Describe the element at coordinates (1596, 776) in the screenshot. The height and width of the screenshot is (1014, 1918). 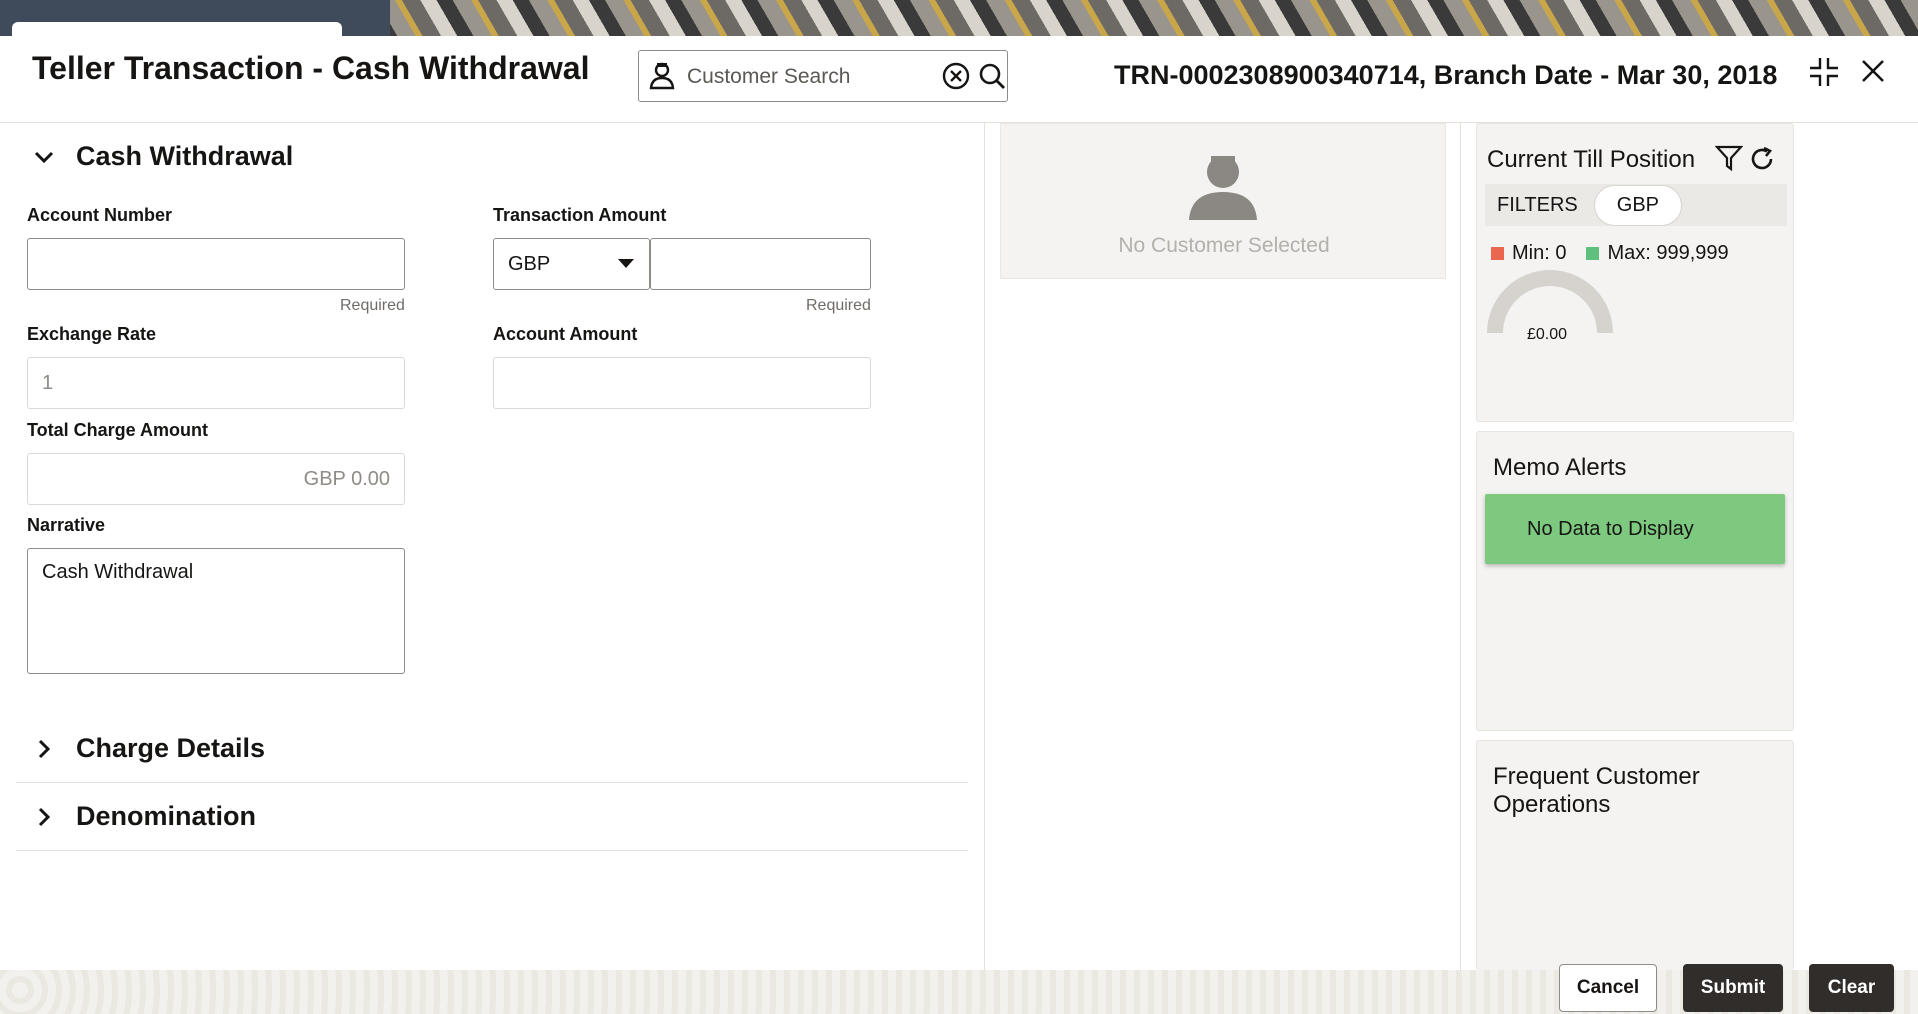
I see `frequent-operations-title-line1: Frequent Customer` at that location.